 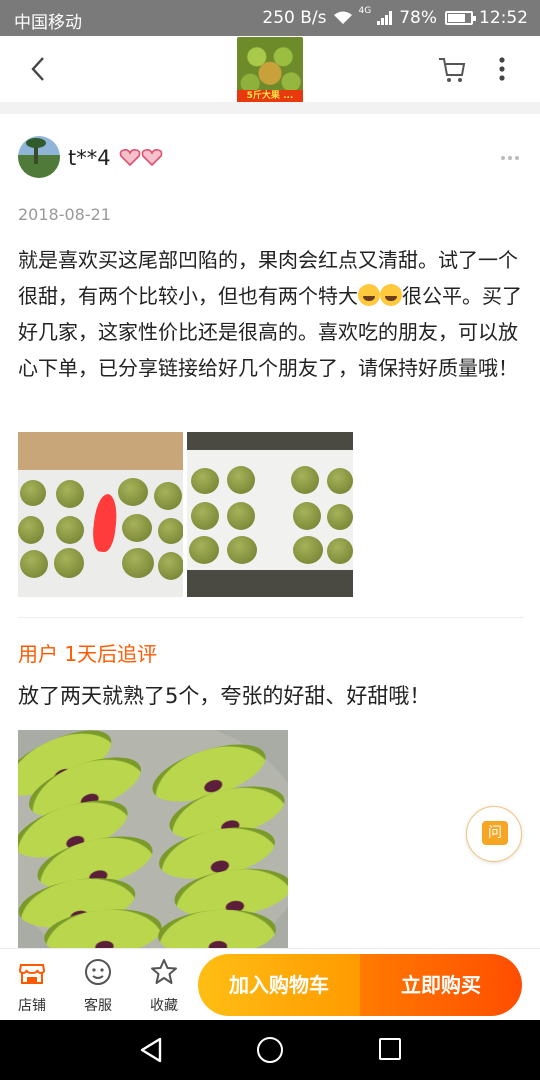 What do you see at coordinates (142, 157) in the screenshot?
I see `hearts-icon` at bounding box center [142, 157].